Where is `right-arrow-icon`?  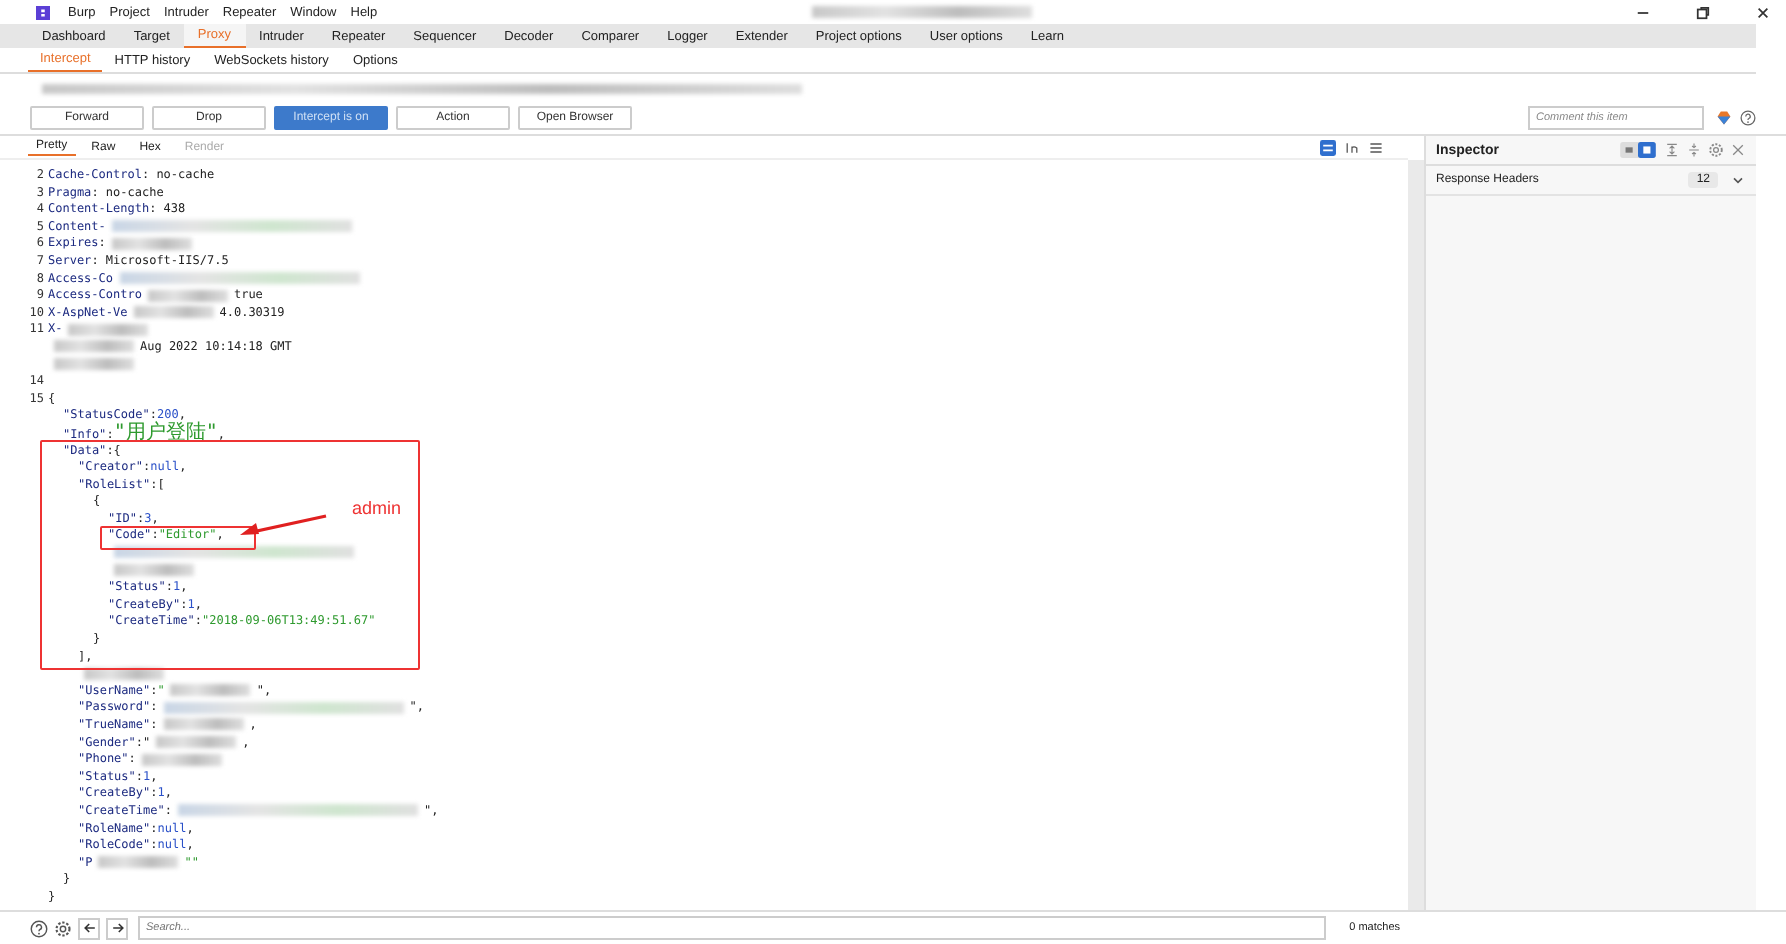
right-arrow-icon is located at coordinates (117, 928).